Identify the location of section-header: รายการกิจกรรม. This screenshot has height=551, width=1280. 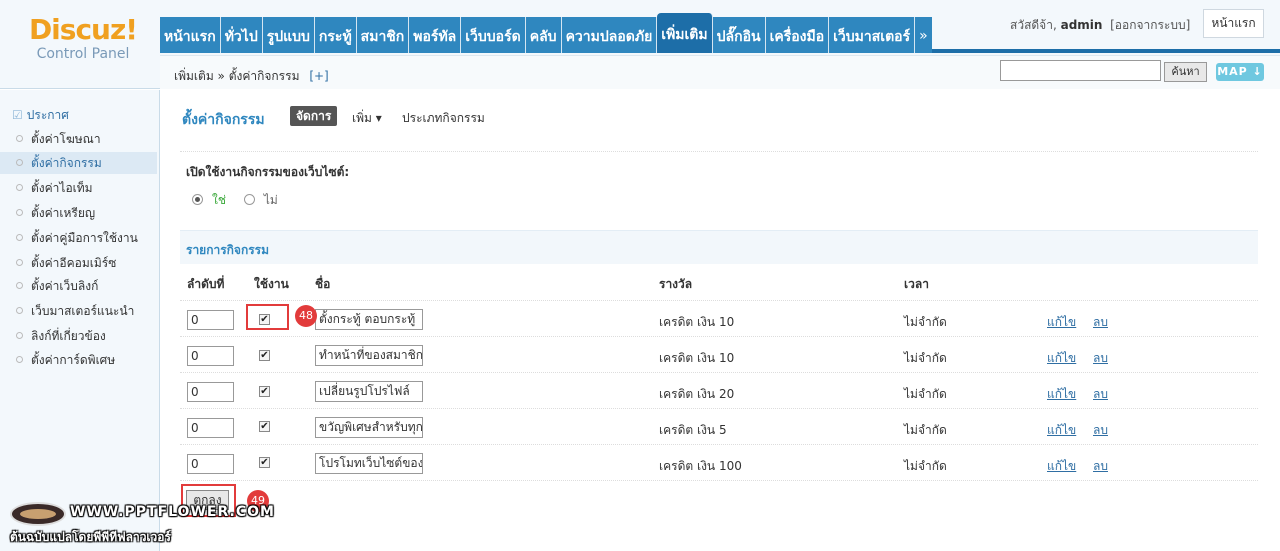
(719, 247).